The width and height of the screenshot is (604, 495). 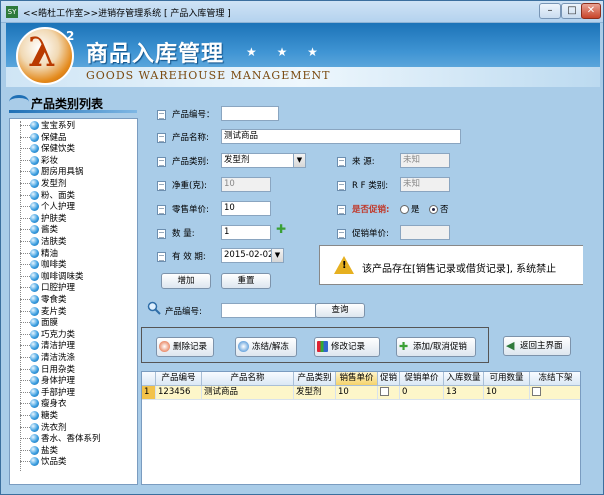 I want to click on sidebar-item-label: 个人护理, so click(x=58, y=207).